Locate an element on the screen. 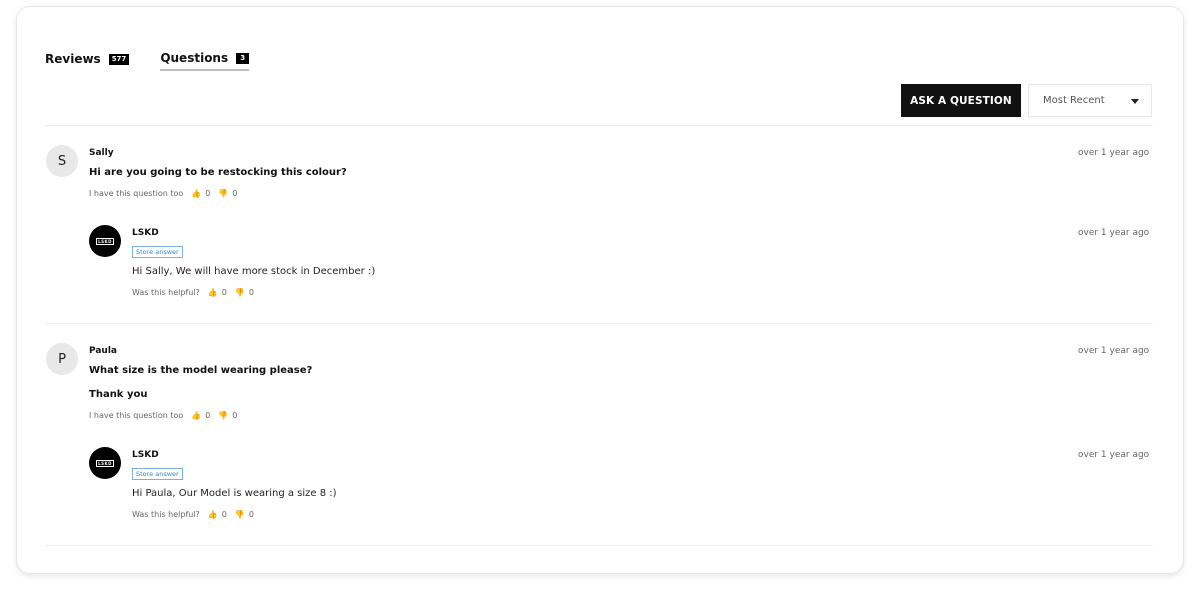 The image size is (1200, 600). sort-select: Most Recent is located at coordinates (1090, 100).